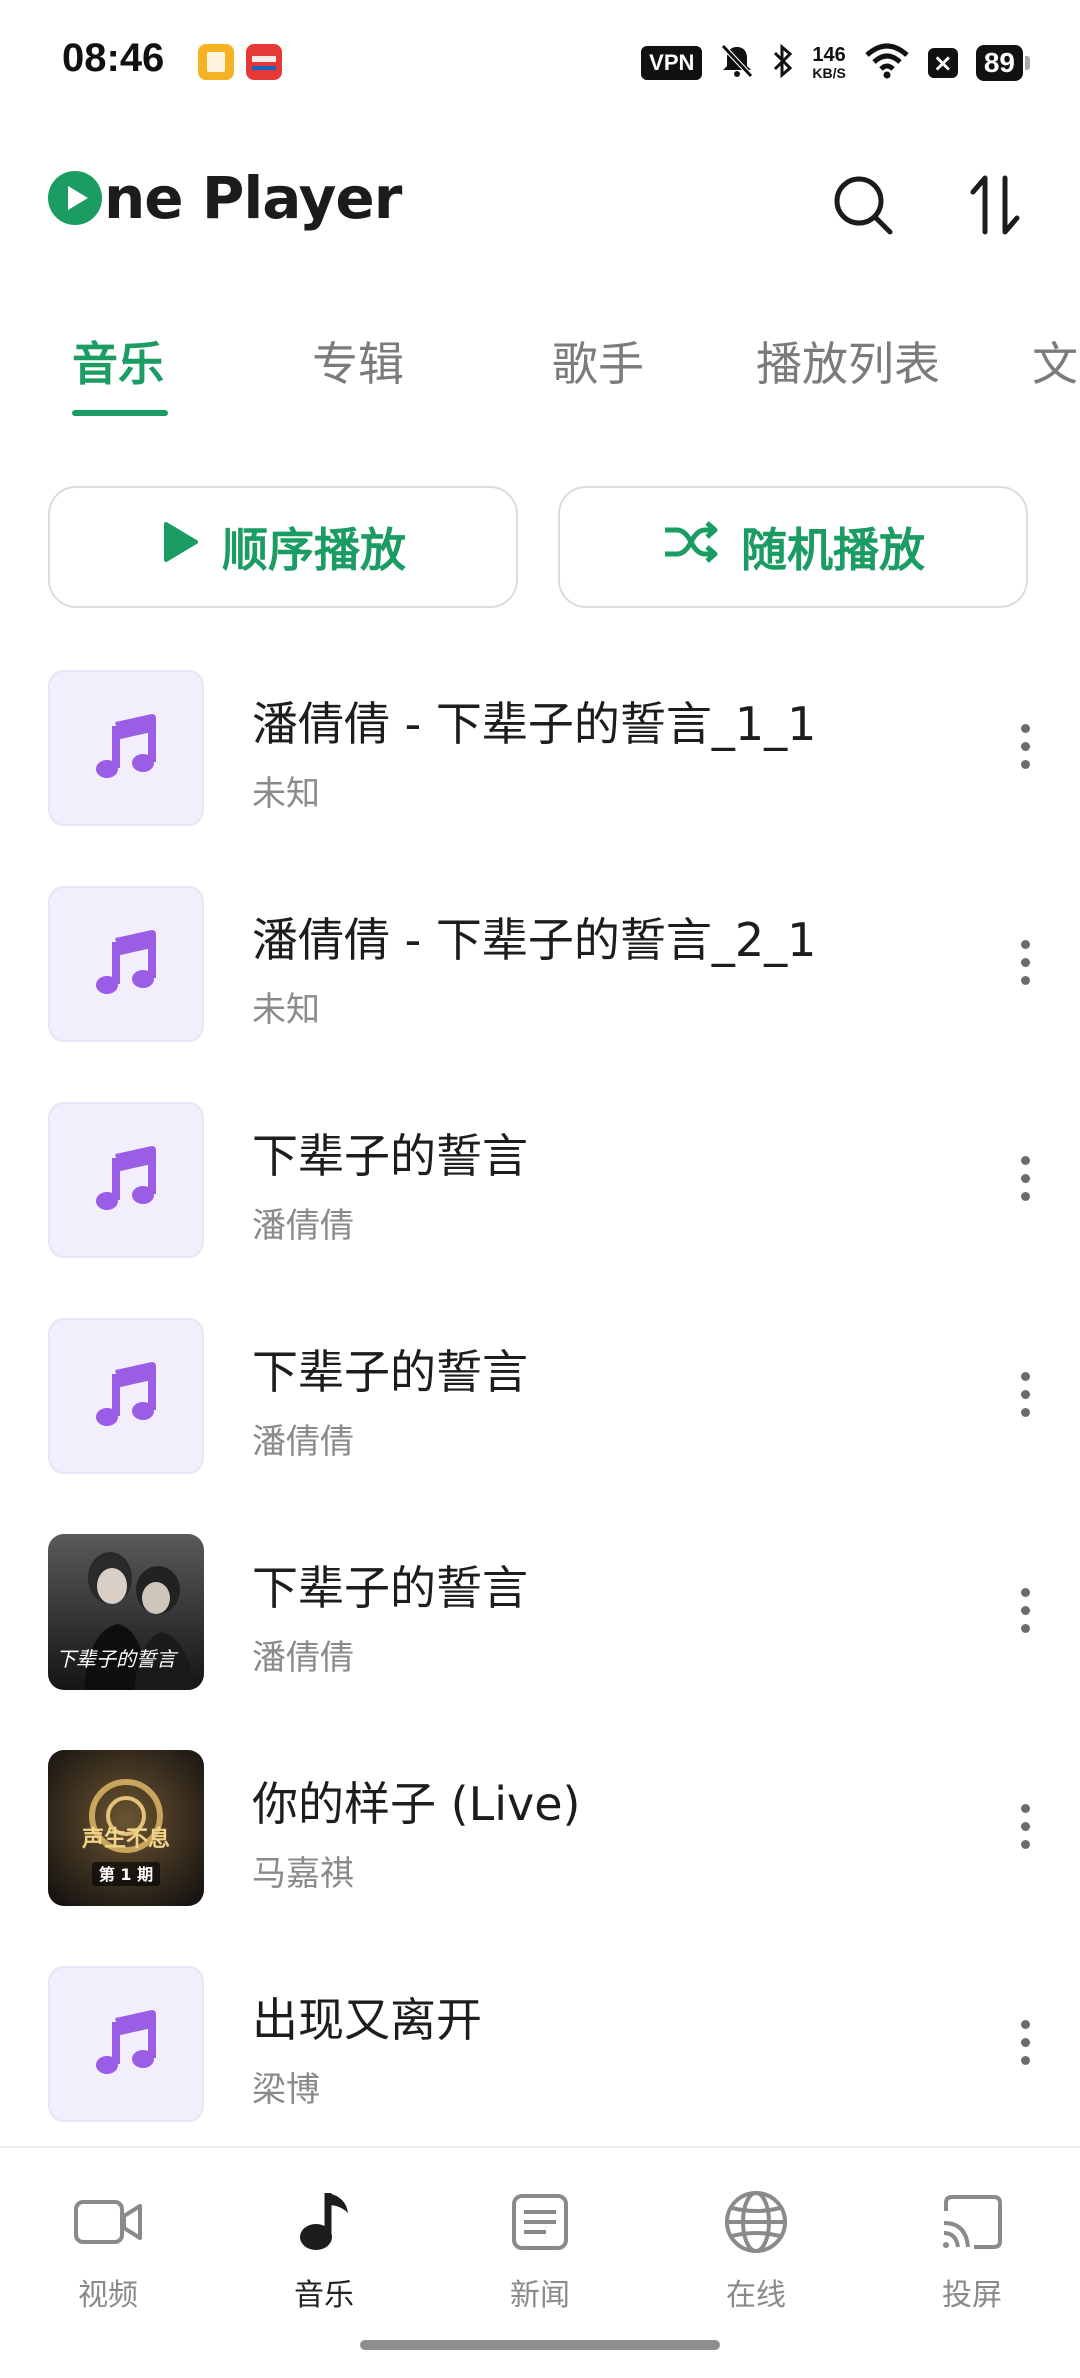  Describe the element at coordinates (117, 1659) in the screenshot. I see `album-art-text: 下辈子的誓言` at that location.